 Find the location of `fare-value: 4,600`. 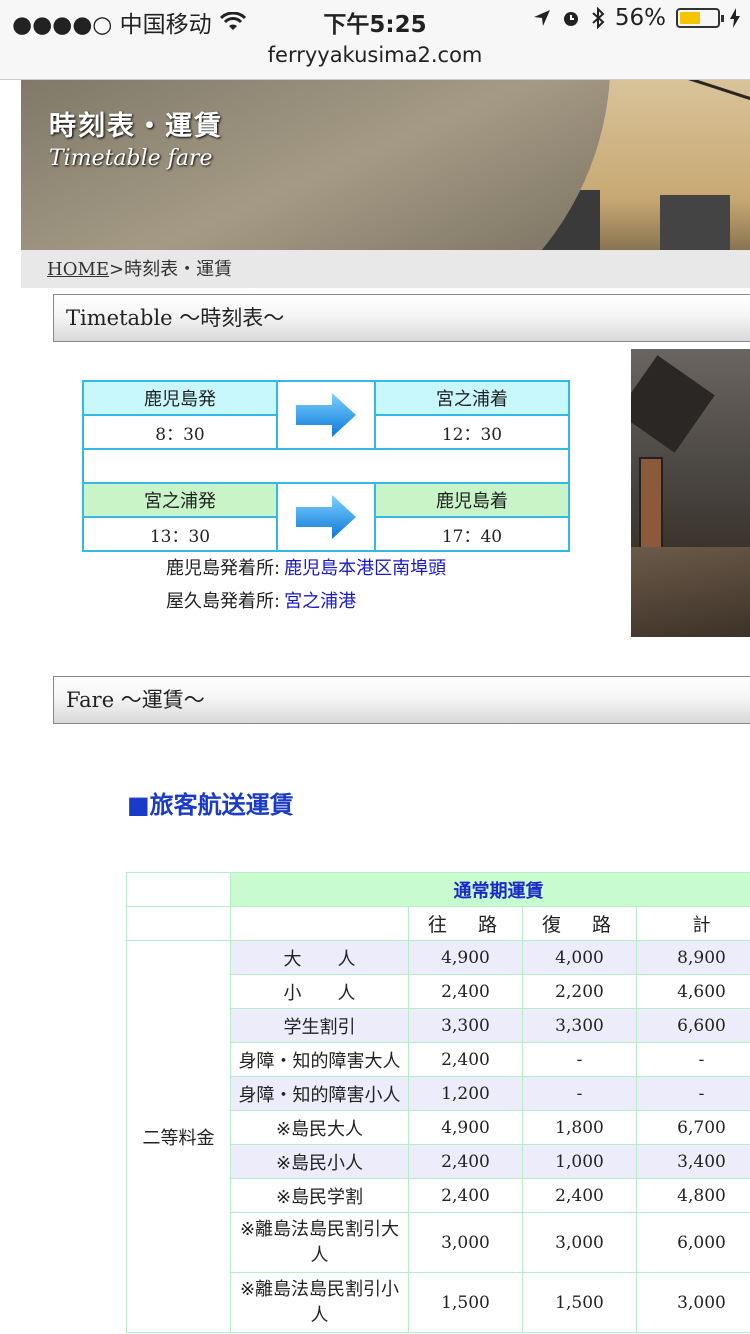

fare-value: 4,600 is located at coordinates (693, 991).